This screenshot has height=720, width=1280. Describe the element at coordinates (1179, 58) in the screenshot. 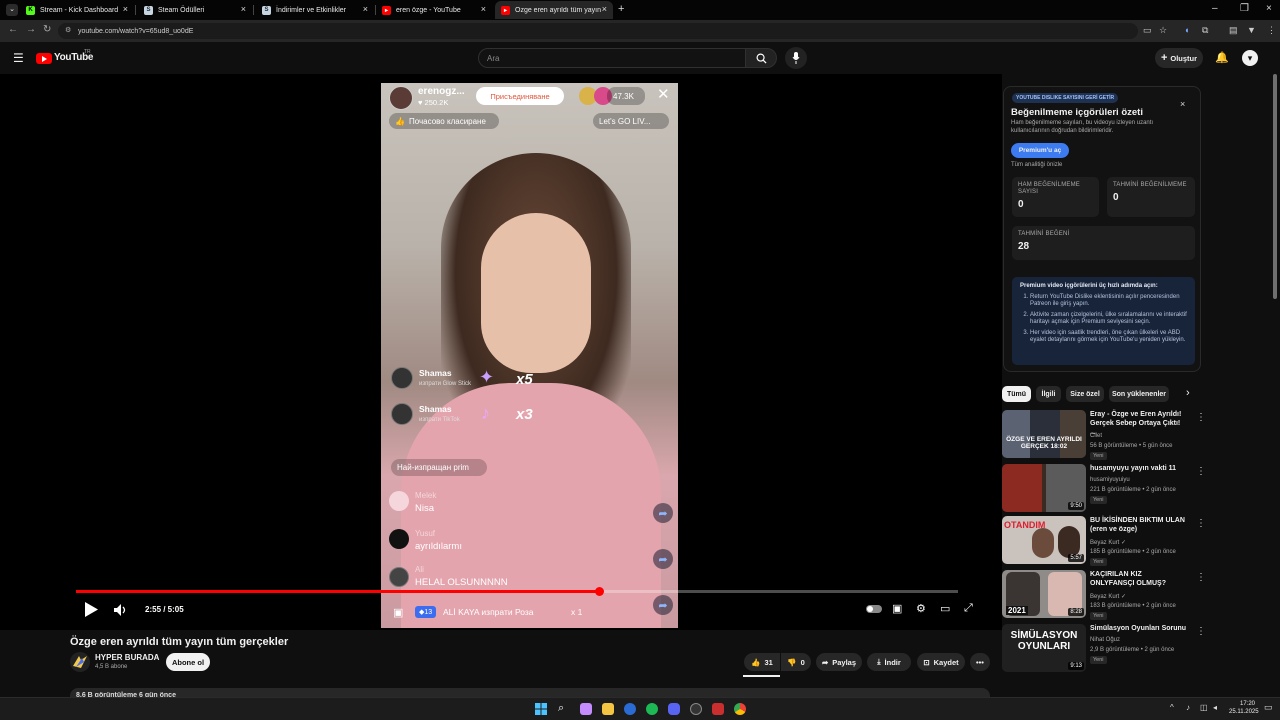

I see `create-button: + Oluştur` at that location.